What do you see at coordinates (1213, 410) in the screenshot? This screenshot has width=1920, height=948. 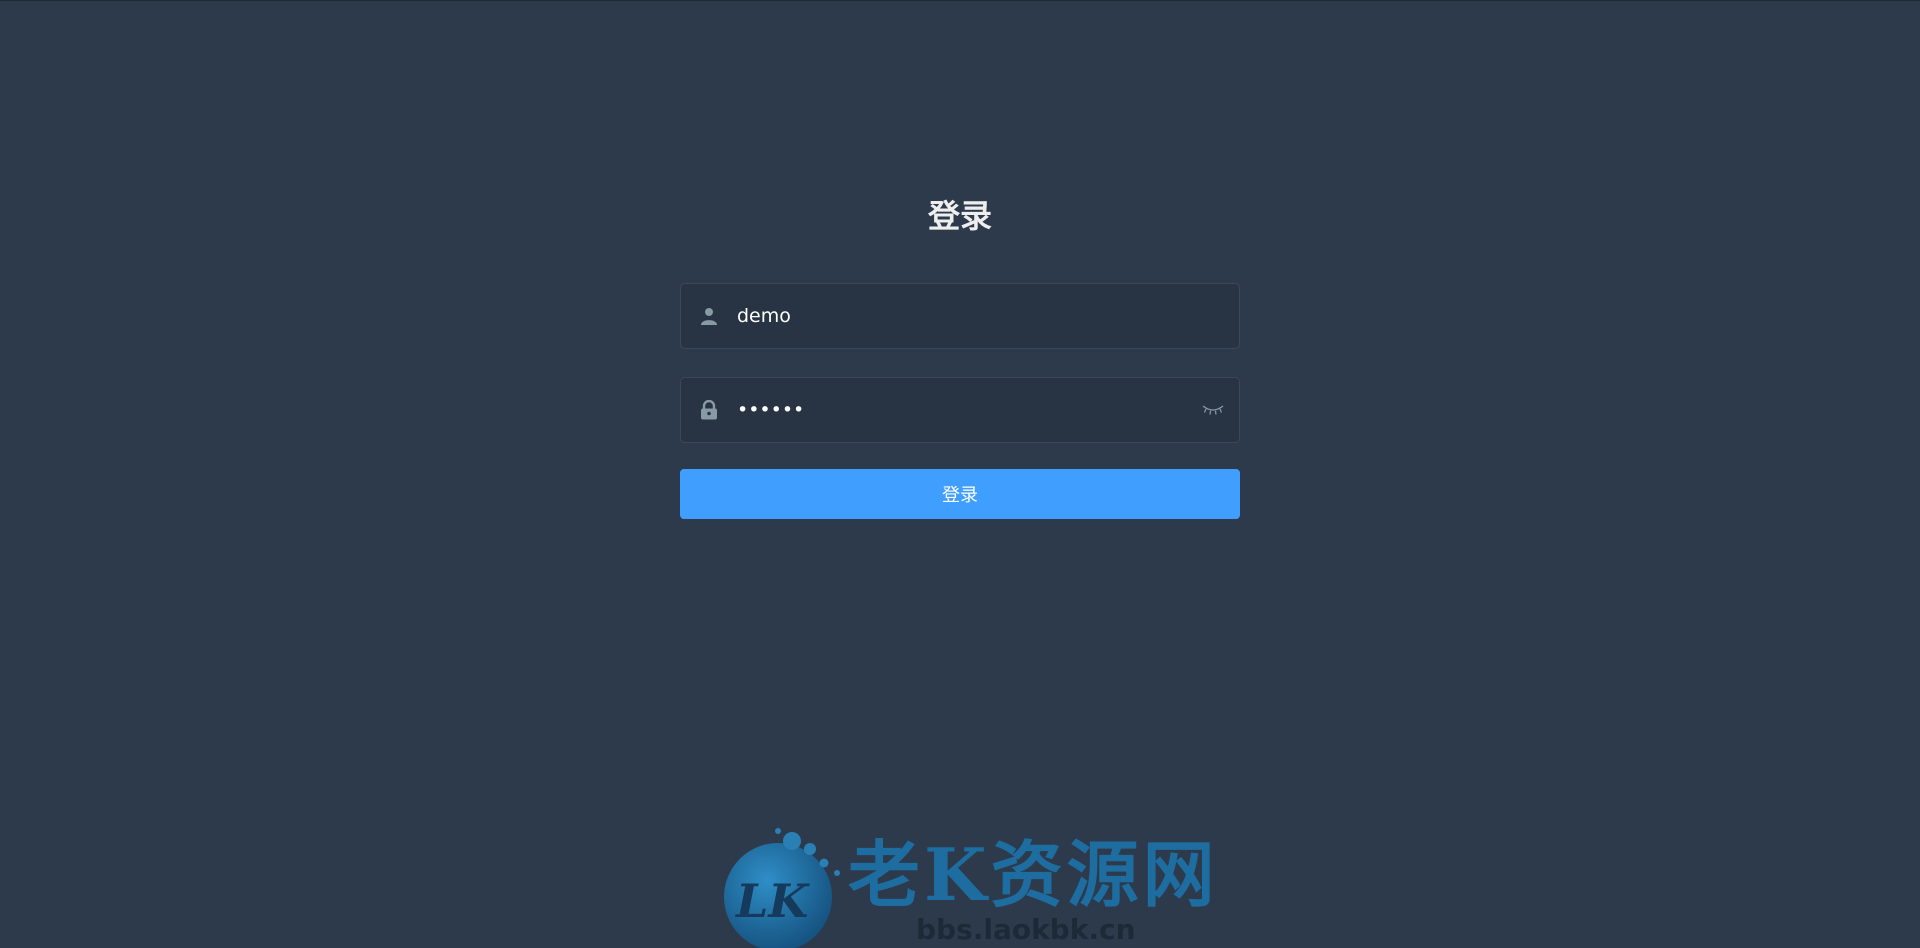 I see `eye-closed-icon` at bounding box center [1213, 410].